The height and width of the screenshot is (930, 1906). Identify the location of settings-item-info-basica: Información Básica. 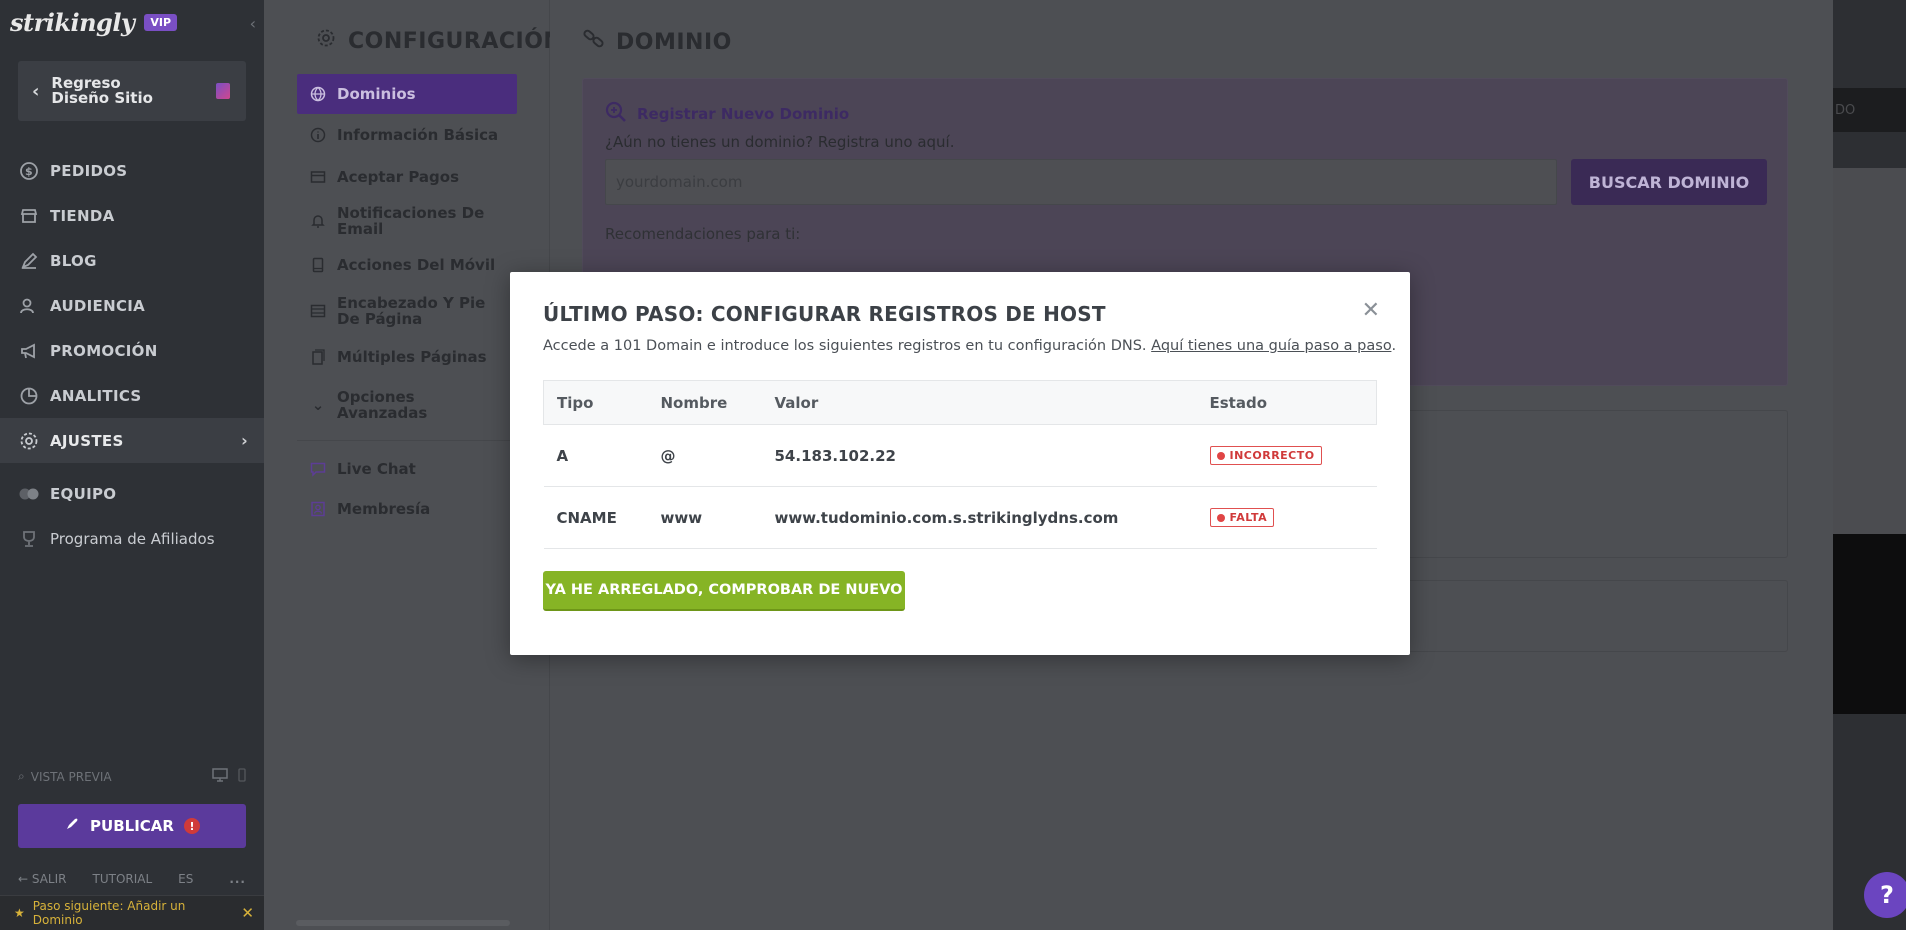
(407, 135).